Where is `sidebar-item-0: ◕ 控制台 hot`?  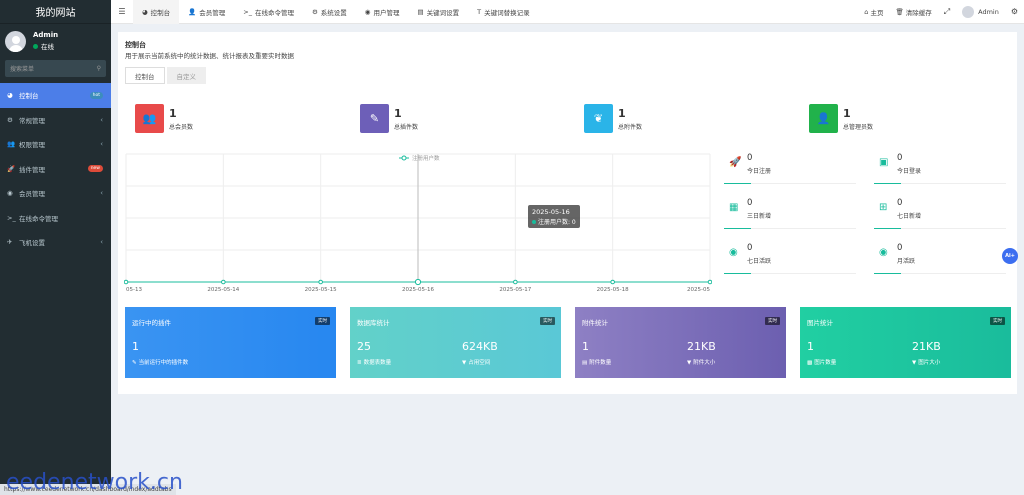 sidebar-item-0: ◕ 控制台 hot is located at coordinates (55, 95).